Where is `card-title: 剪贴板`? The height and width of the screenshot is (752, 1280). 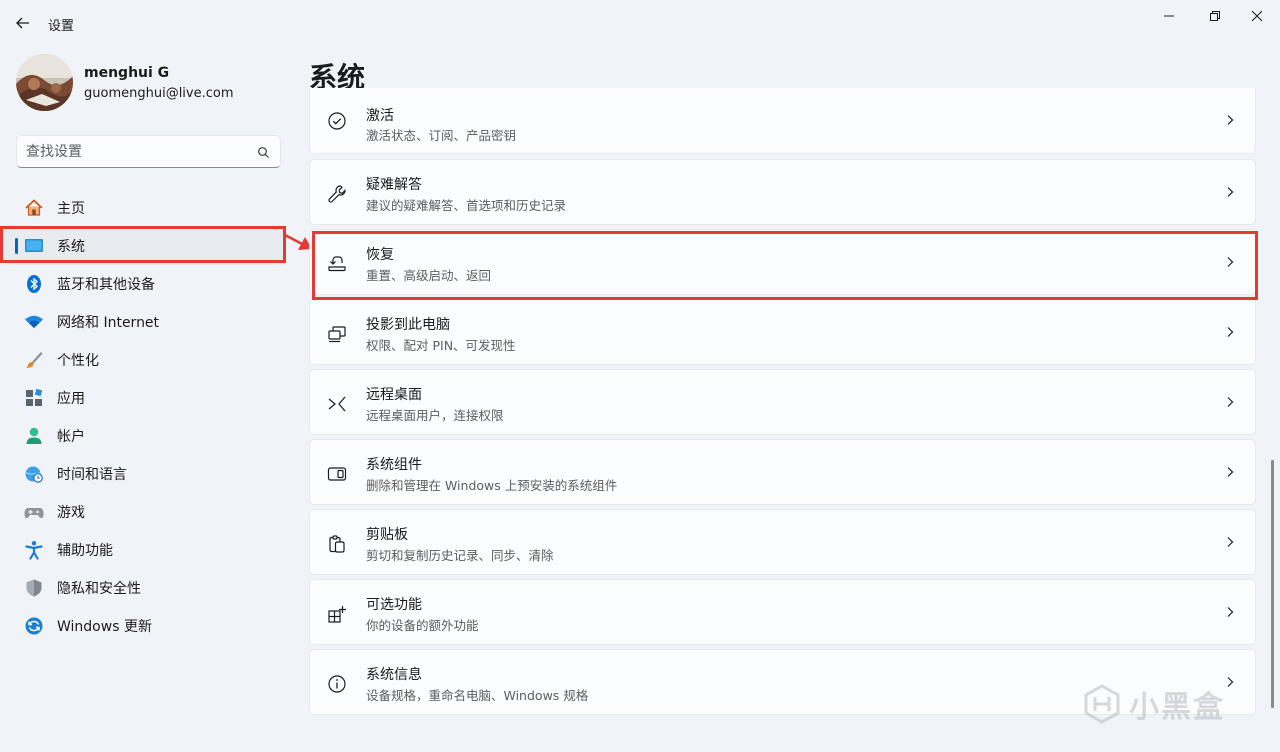
card-title: 剪贴板 is located at coordinates (387, 535).